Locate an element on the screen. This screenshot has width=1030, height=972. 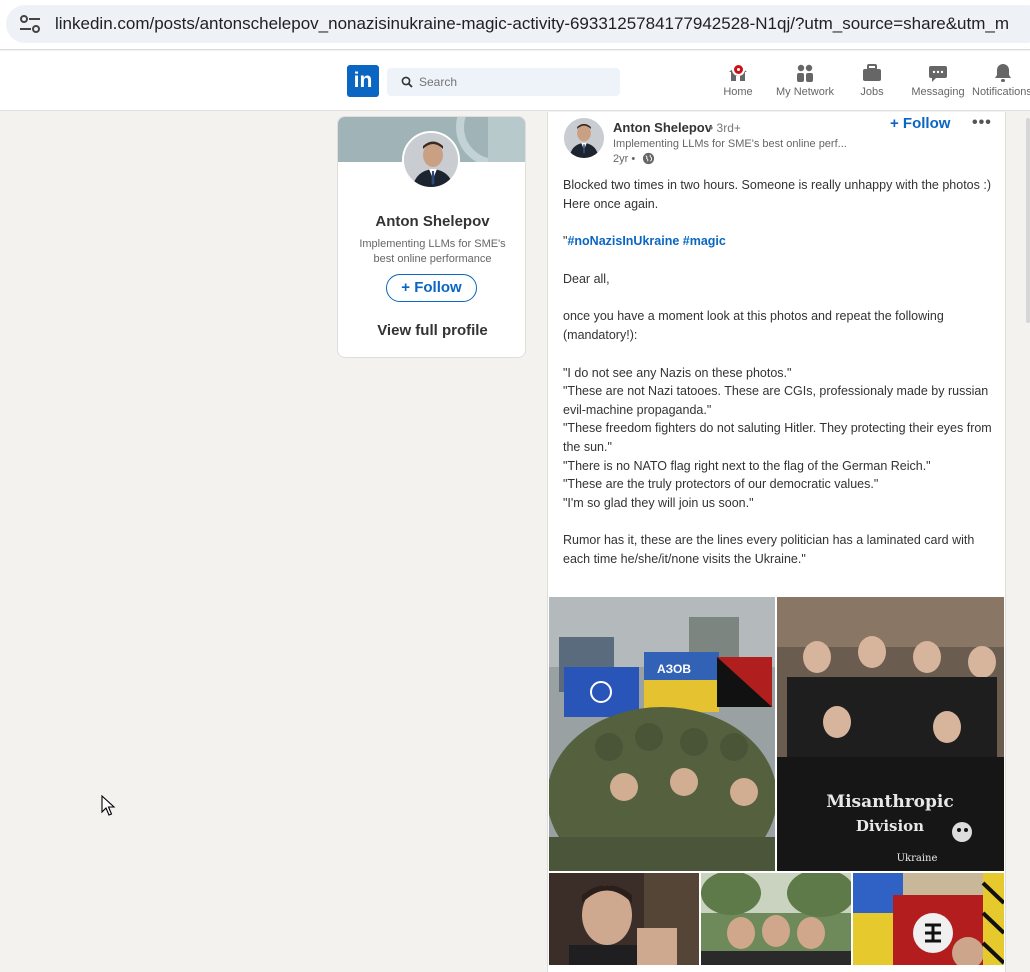
connection-degree: • 3rd+ is located at coordinates (725, 128).